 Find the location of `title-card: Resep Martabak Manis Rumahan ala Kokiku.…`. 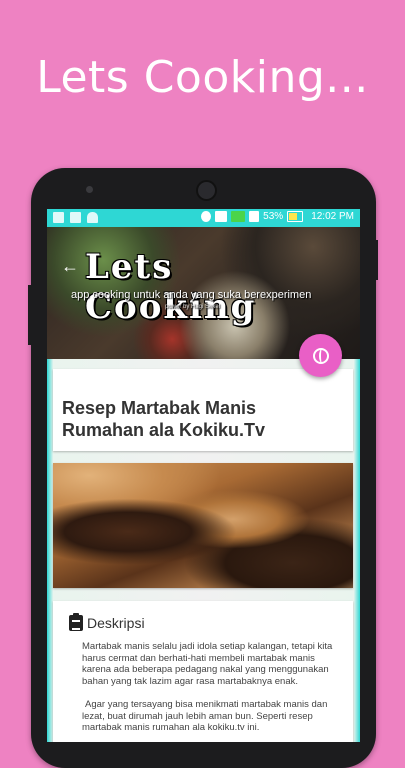

title-card: Resep Martabak Manis Rumahan ala Kokiku.… is located at coordinates (203, 410).